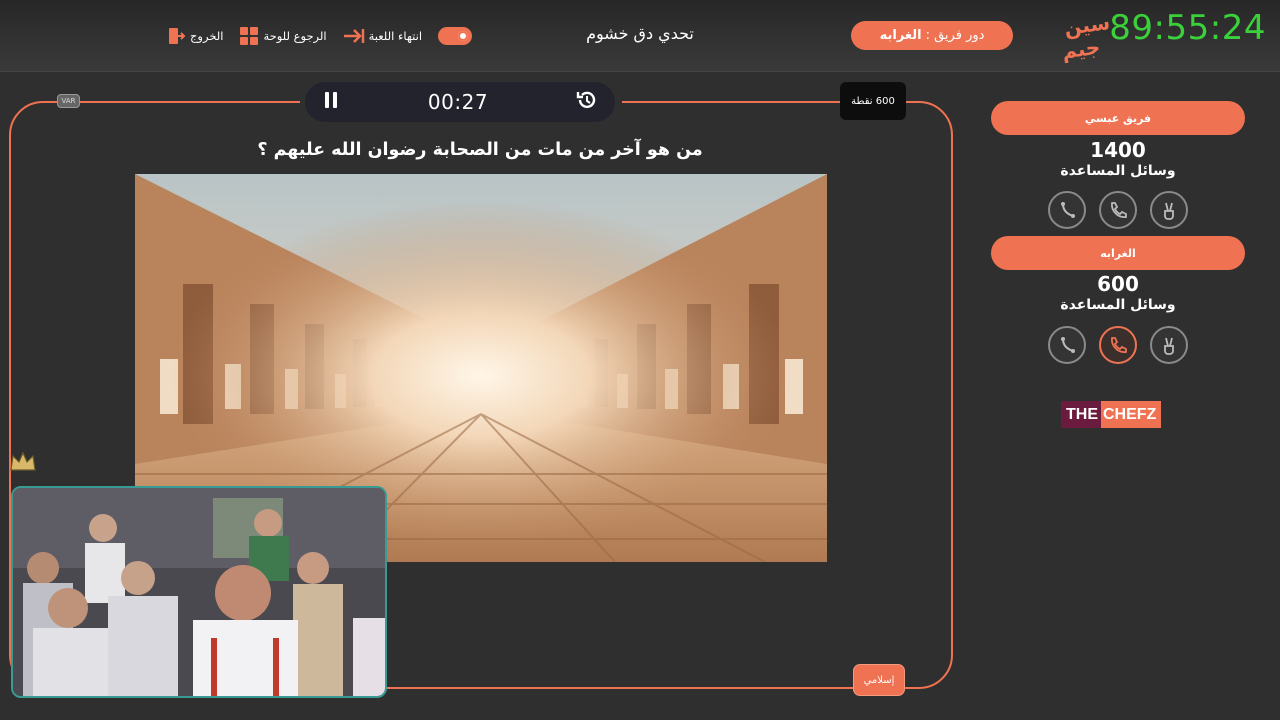 The height and width of the screenshot is (720, 1280). I want to click on current-turn-pill: دور فريق : الغرابه, so click(932, 35).